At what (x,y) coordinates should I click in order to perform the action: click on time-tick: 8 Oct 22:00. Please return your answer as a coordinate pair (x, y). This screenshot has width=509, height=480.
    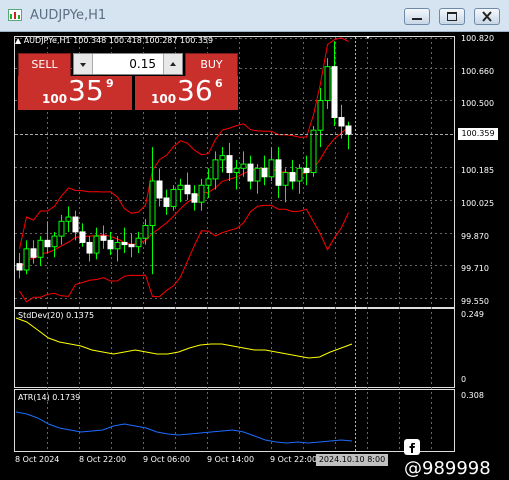
    Looking at the image, I should click on (103, 459).